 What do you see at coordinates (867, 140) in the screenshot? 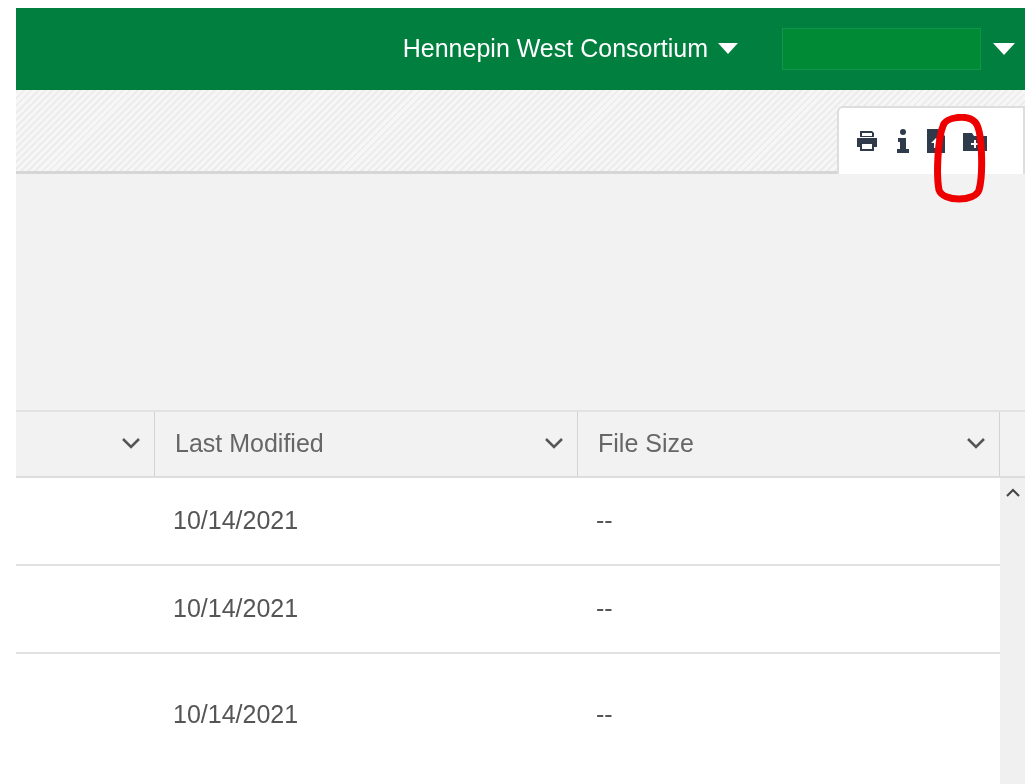
I see `print-icon` at bounding box center [867, 140].